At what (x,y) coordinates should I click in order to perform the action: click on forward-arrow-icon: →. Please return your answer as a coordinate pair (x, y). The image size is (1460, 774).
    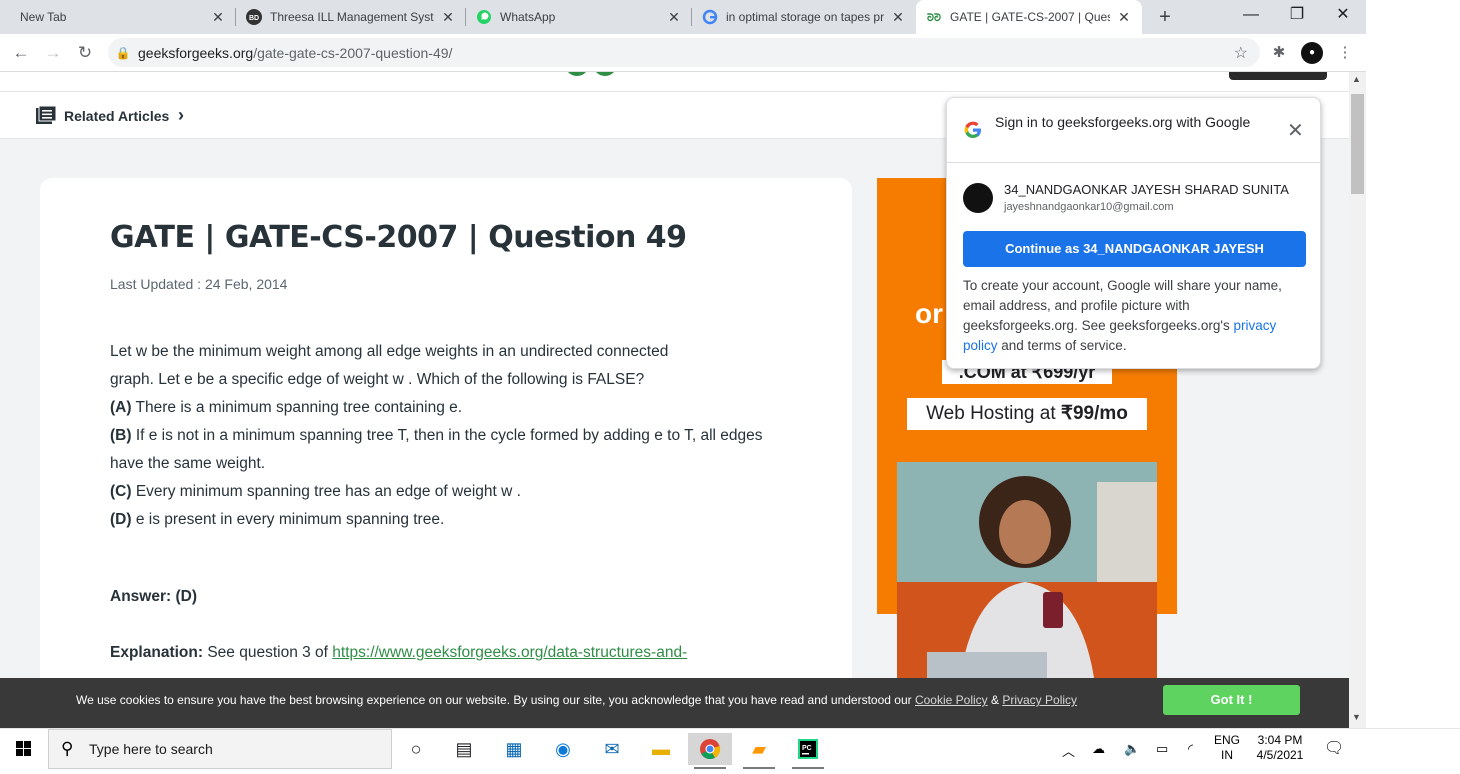
    Looking at the image, I should click on (53, 53).